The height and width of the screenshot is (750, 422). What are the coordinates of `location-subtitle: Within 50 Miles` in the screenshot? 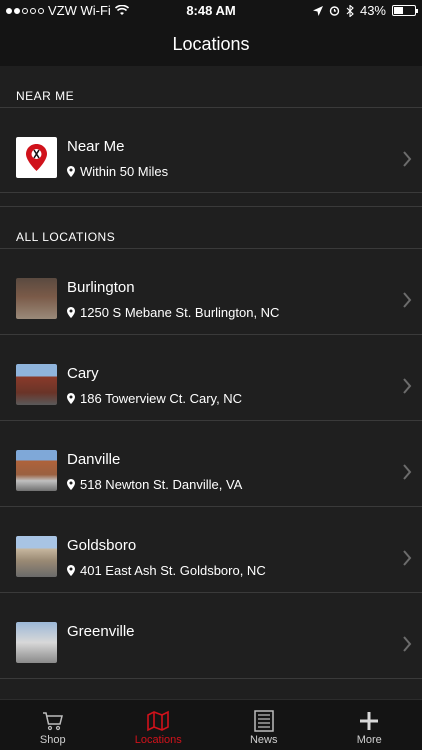 It's located at (124, 171).